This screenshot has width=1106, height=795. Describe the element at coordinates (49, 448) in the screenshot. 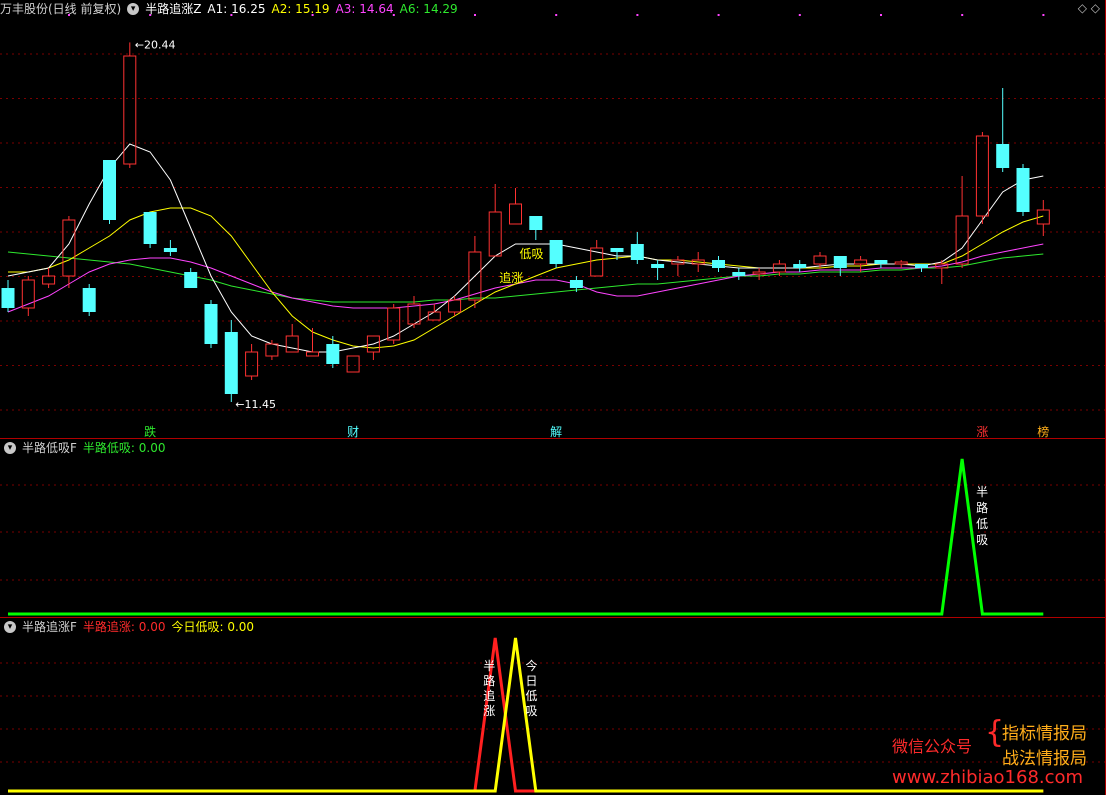

I see `panel2-title: 半路低吸F` at that location.